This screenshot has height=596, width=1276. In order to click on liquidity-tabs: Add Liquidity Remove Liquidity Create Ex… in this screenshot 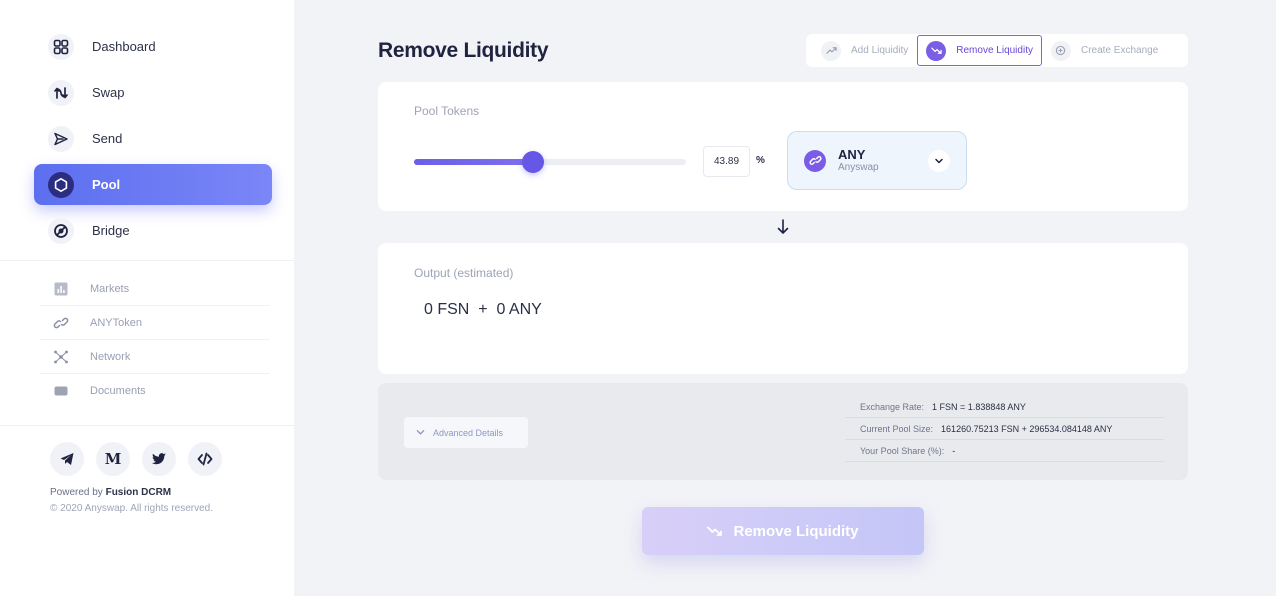, I will do `click(997, 50)`.